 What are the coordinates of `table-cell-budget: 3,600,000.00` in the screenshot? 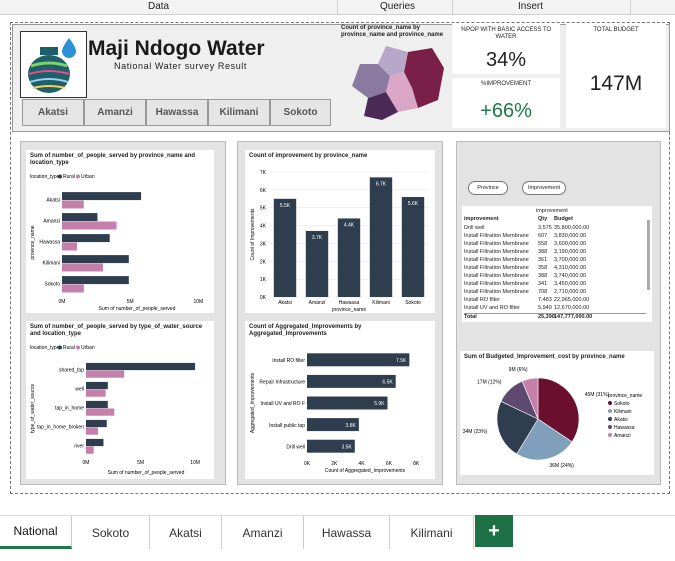 It's located at (570, 244).